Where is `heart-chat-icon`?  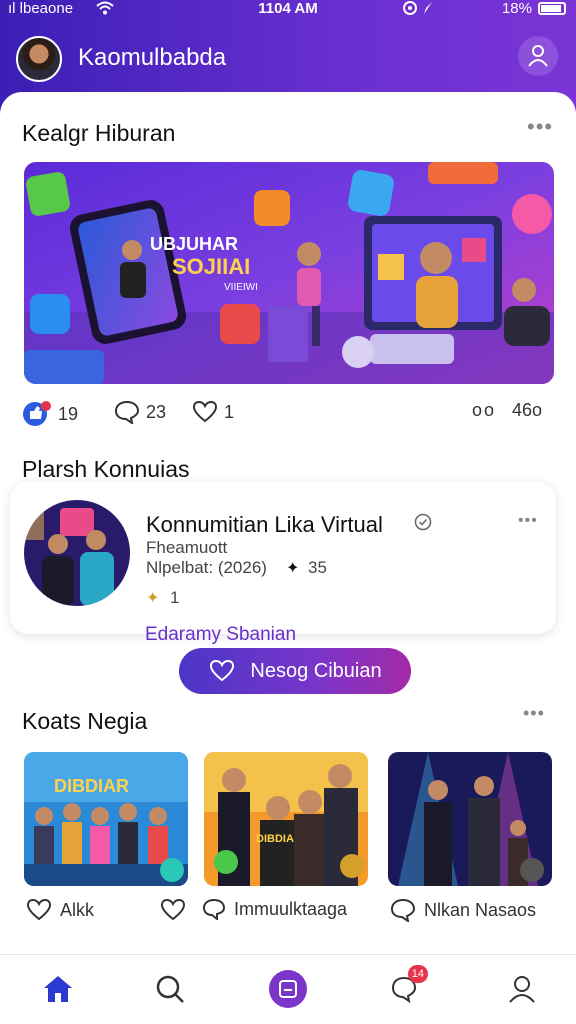
heart-chat-icon is located at coordinates (222, 670).